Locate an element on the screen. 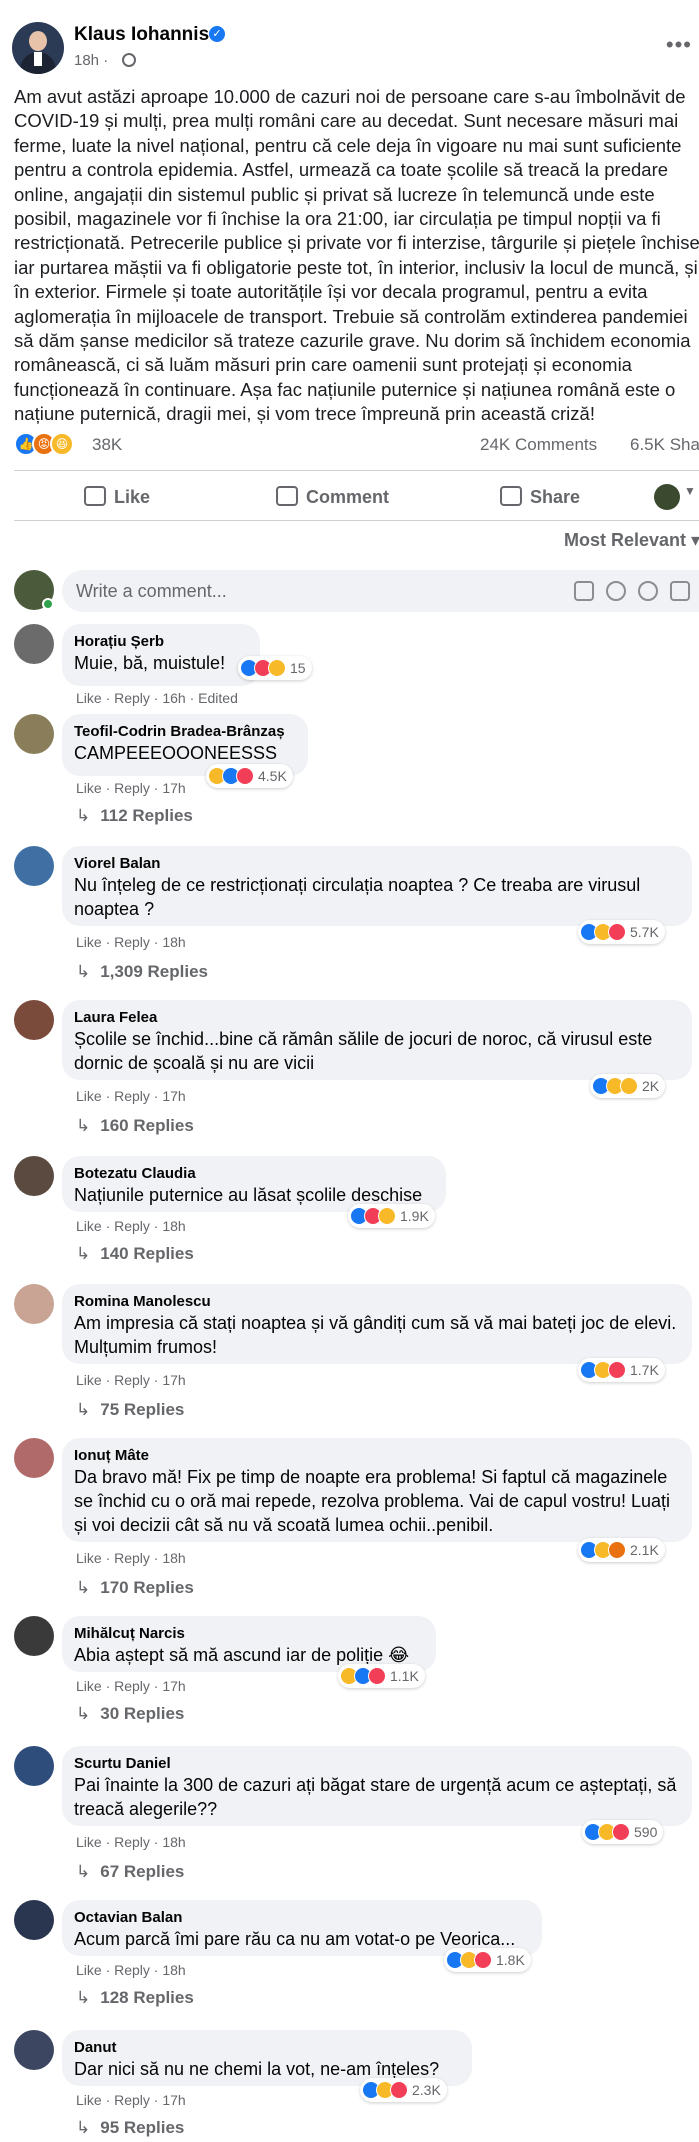 The width and height of the screenshot is (699, 2142). sort-comments-dropdown: Most Relevant ▾ is located at coordinates (631, 540).